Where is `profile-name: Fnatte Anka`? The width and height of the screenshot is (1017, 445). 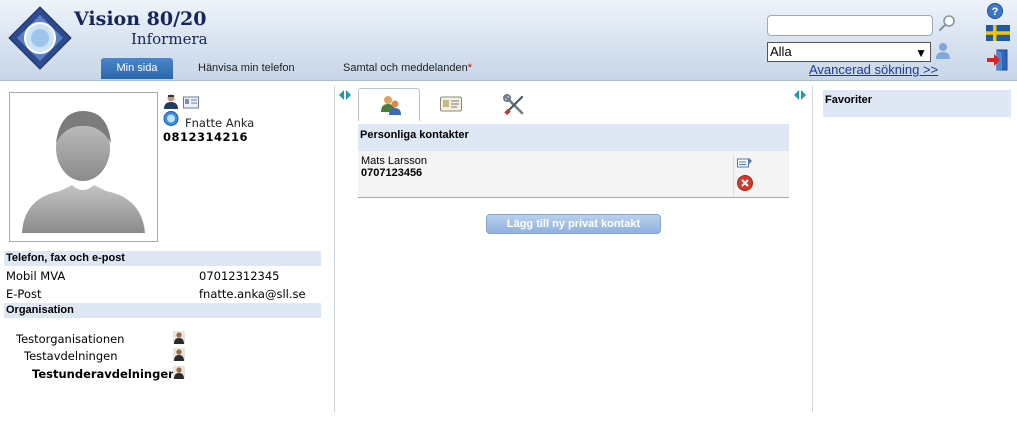 profile-name: Fnatte Anka is located at coordinates (220, 123).